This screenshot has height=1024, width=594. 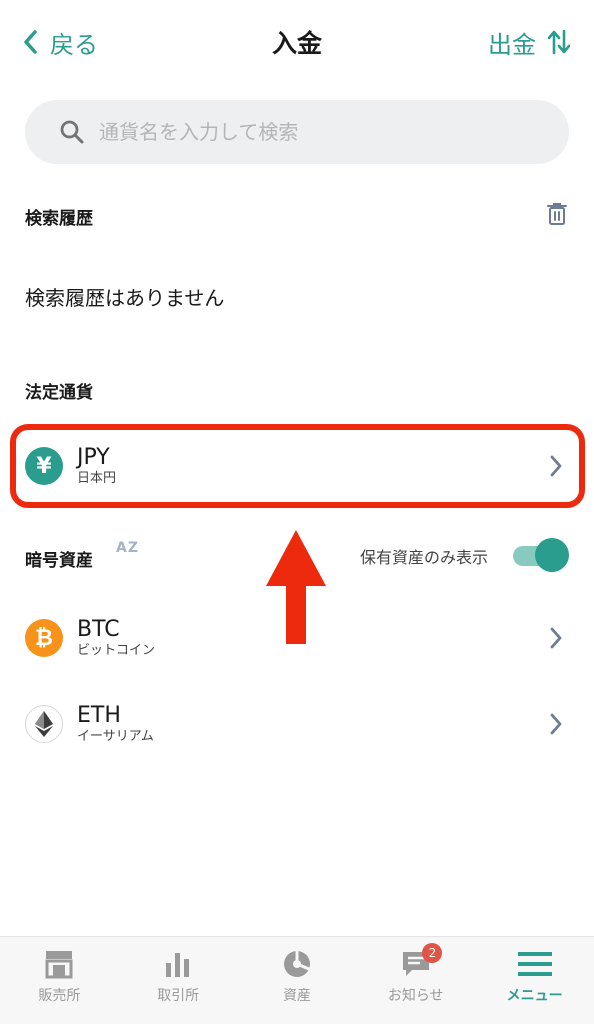 I want to click on pie-chart-icon, so click(x=296, y=964).